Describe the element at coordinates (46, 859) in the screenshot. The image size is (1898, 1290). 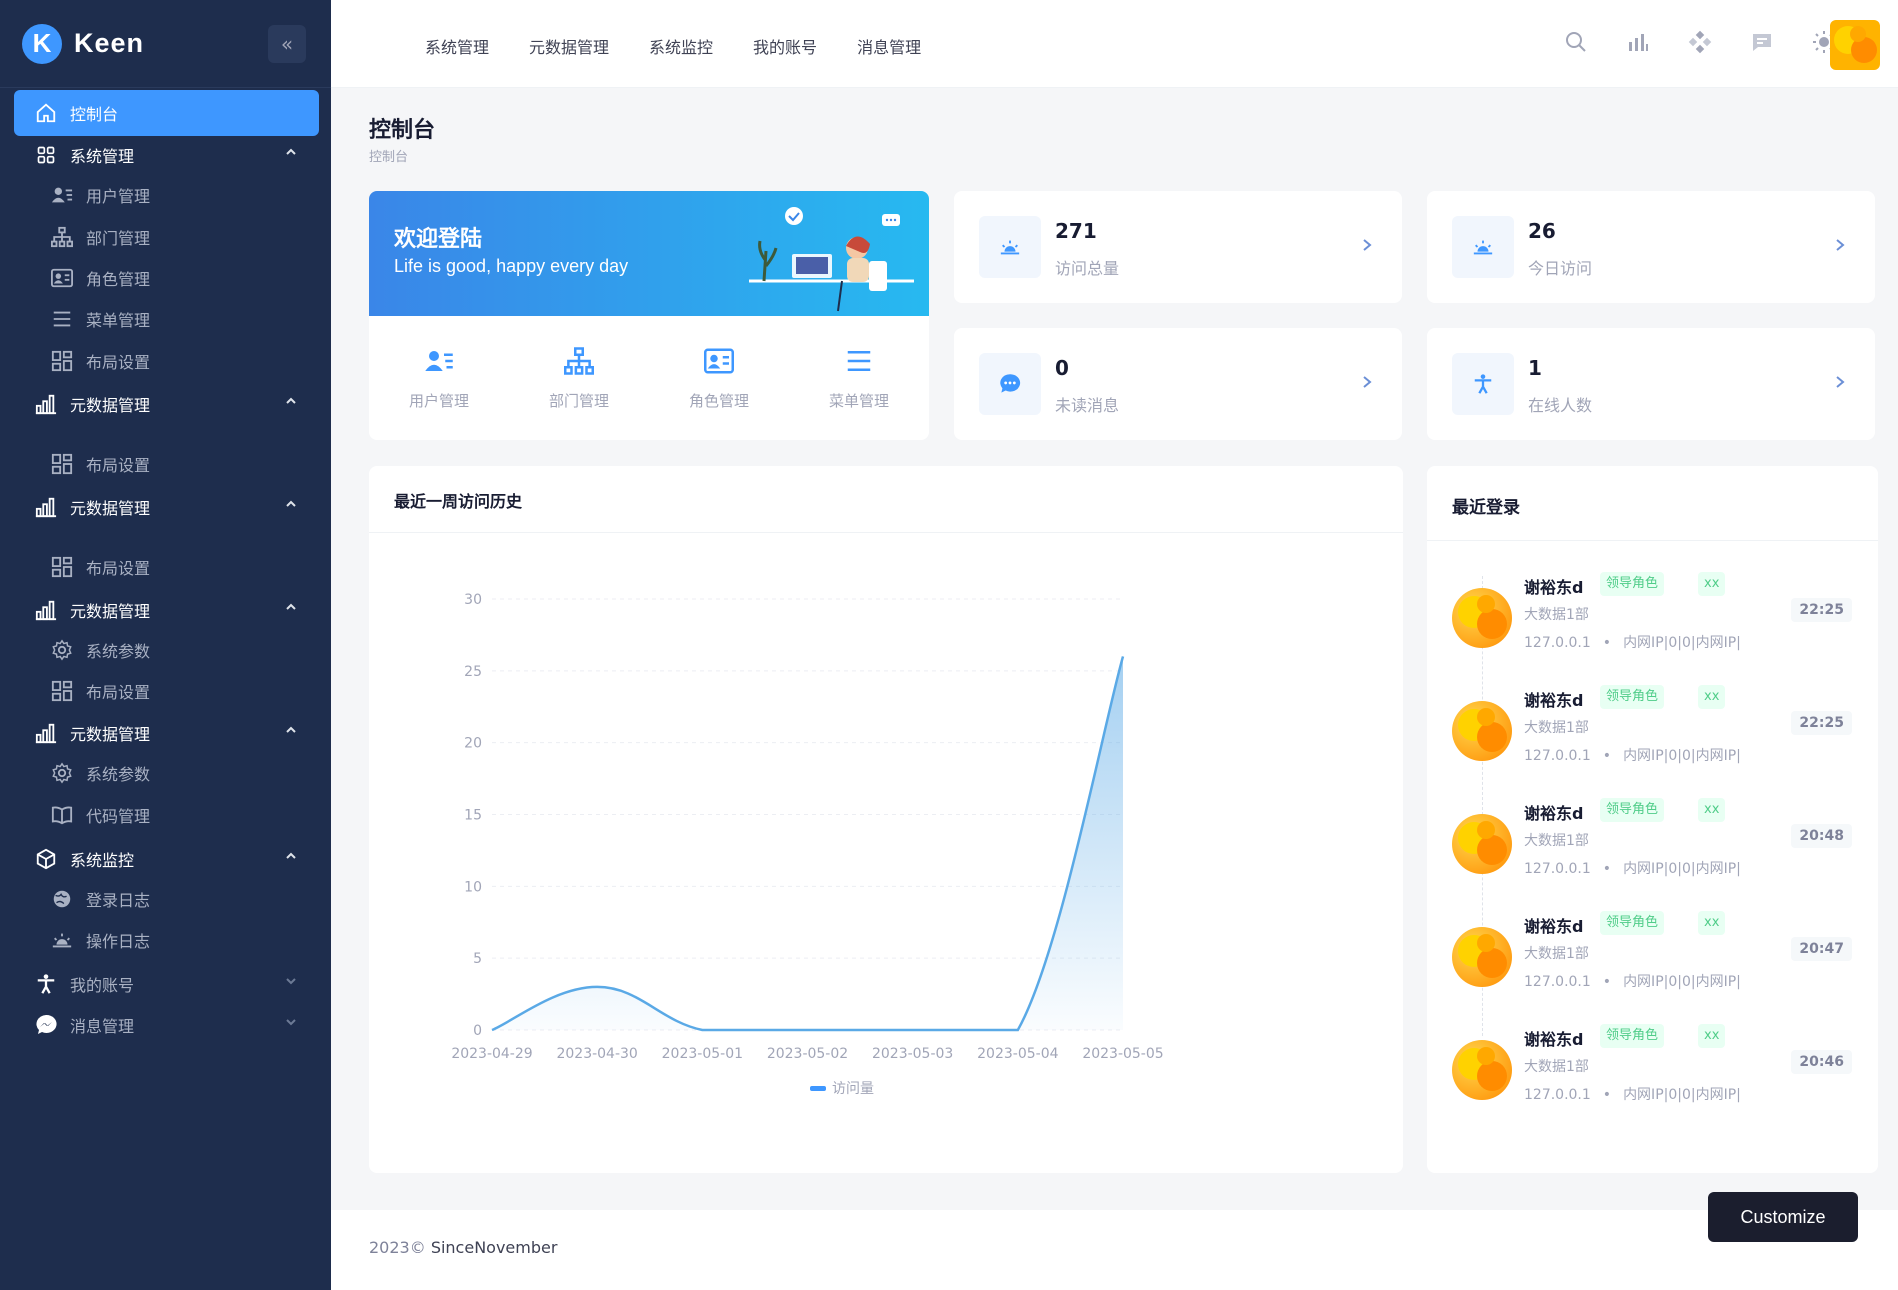
I see `cube-icon` at that location.